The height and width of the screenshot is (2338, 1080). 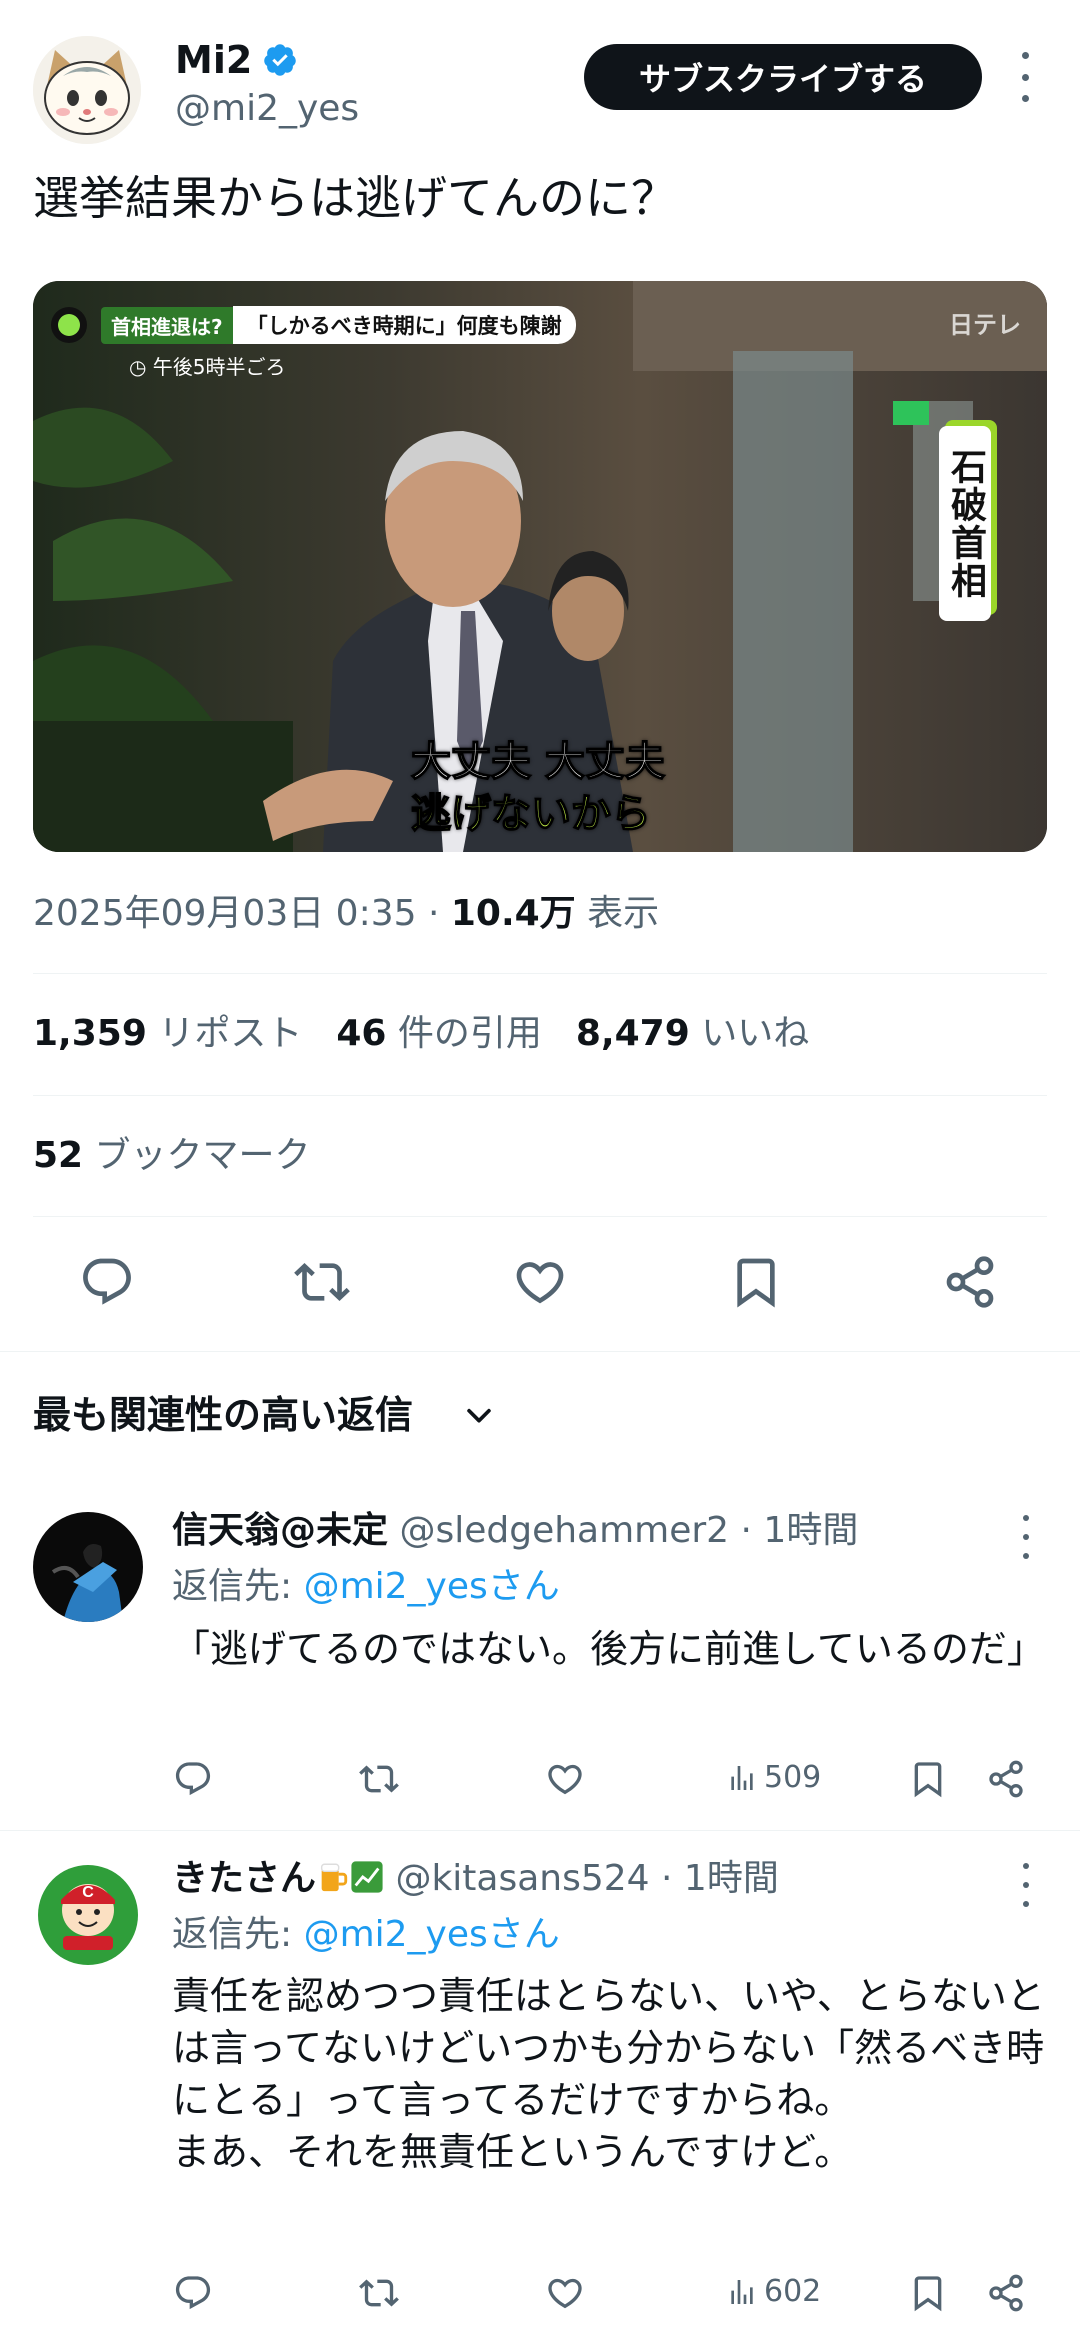 I want to click on reply-author-handle: @sledgehammer2 · 1時間, so click(x=623, y=1530).